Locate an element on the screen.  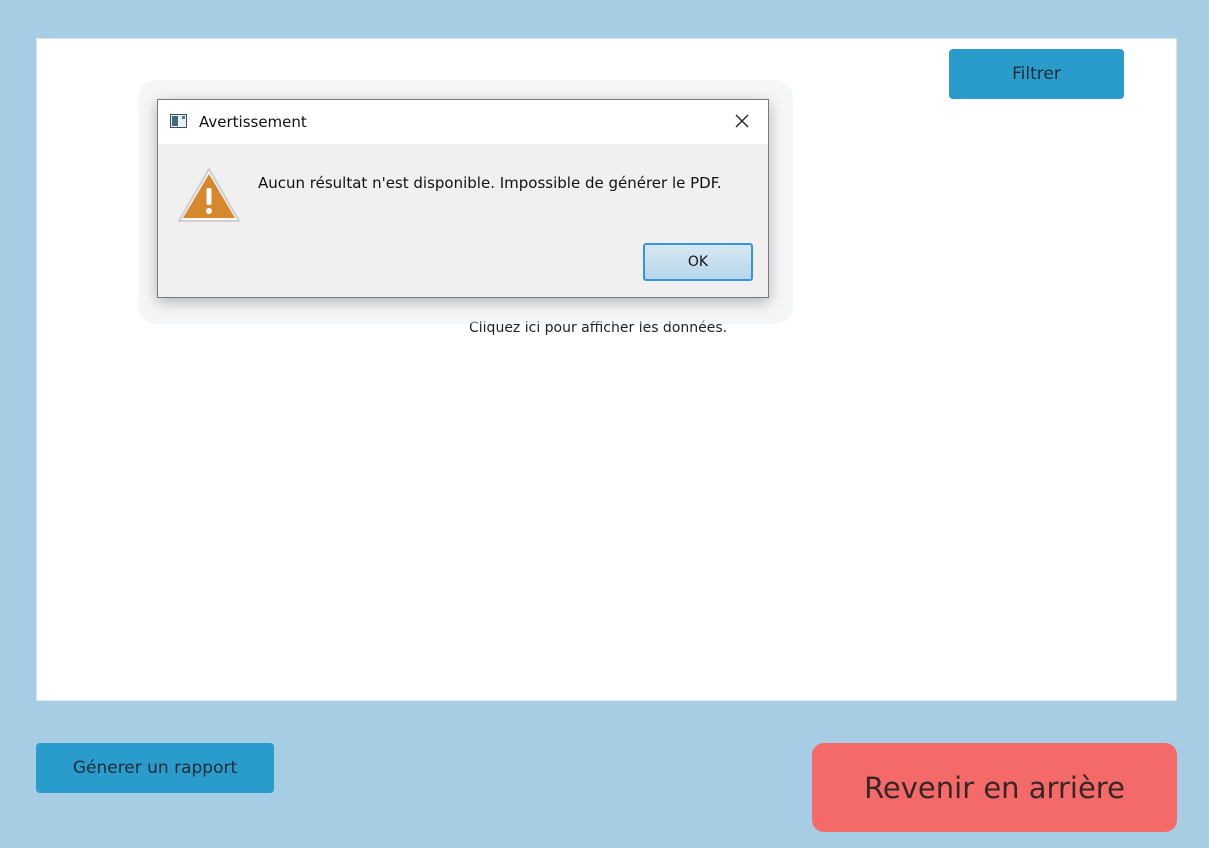
warning-icon is located at coordinates (209, 195).